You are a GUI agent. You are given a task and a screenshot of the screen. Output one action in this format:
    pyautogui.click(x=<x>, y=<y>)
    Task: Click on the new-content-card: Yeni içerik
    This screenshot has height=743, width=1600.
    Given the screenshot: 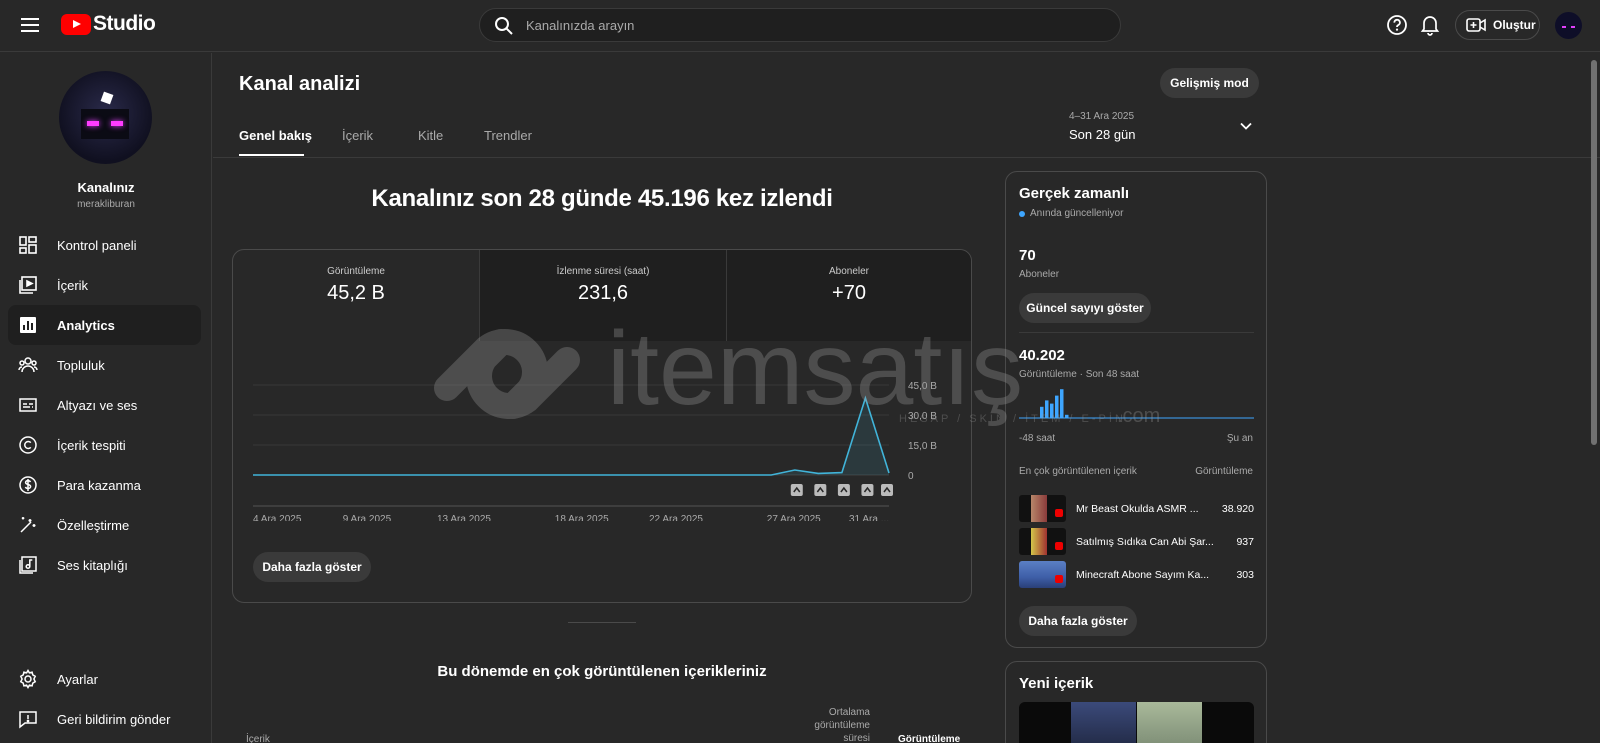 What is the action you would take?
    pyautogui.click(x=1136, y=702)
    